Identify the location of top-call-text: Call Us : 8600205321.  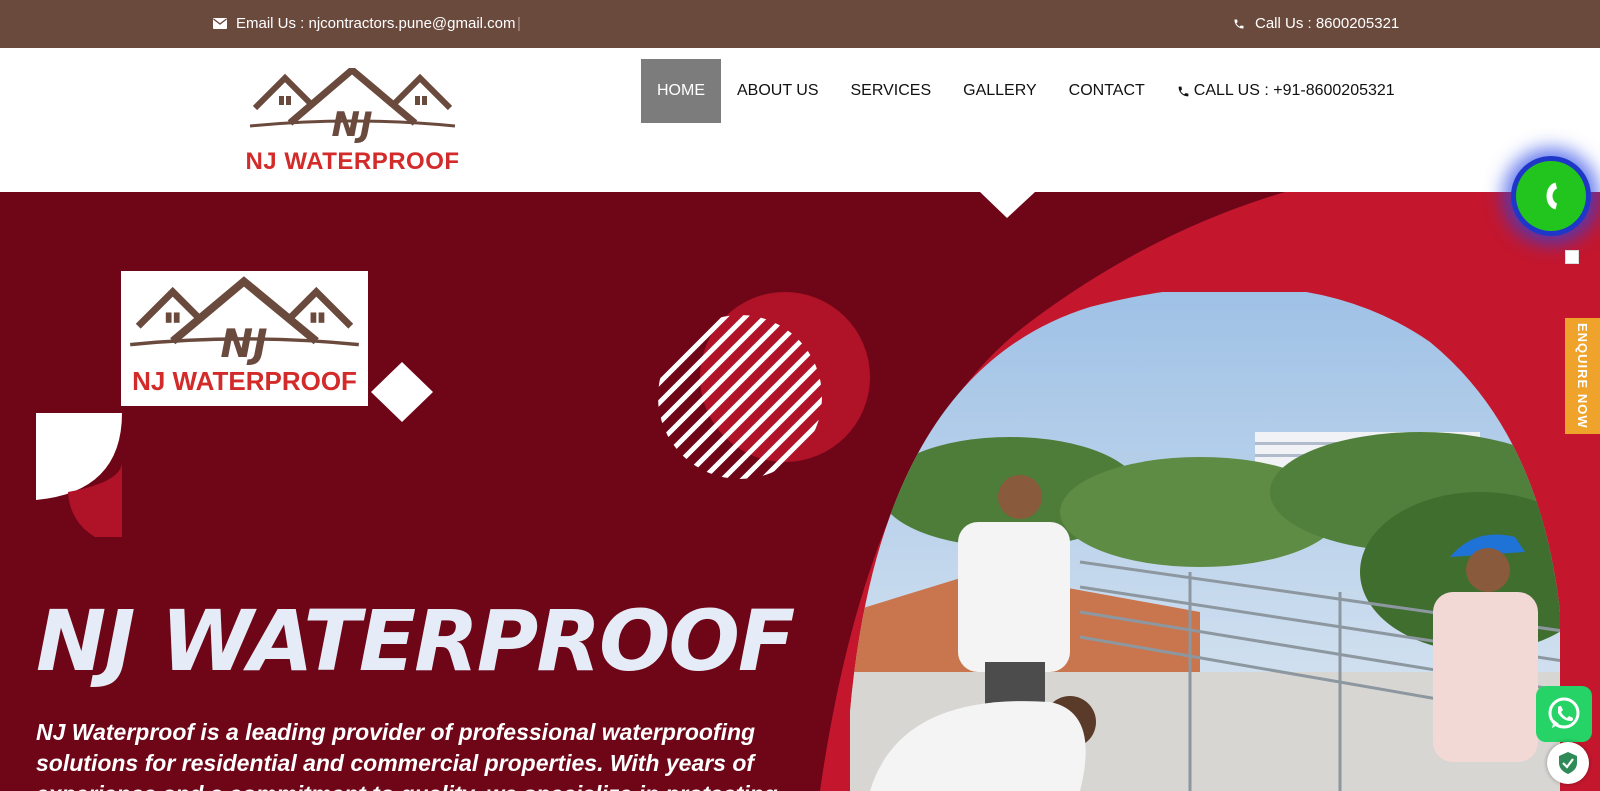
(1327, 23).